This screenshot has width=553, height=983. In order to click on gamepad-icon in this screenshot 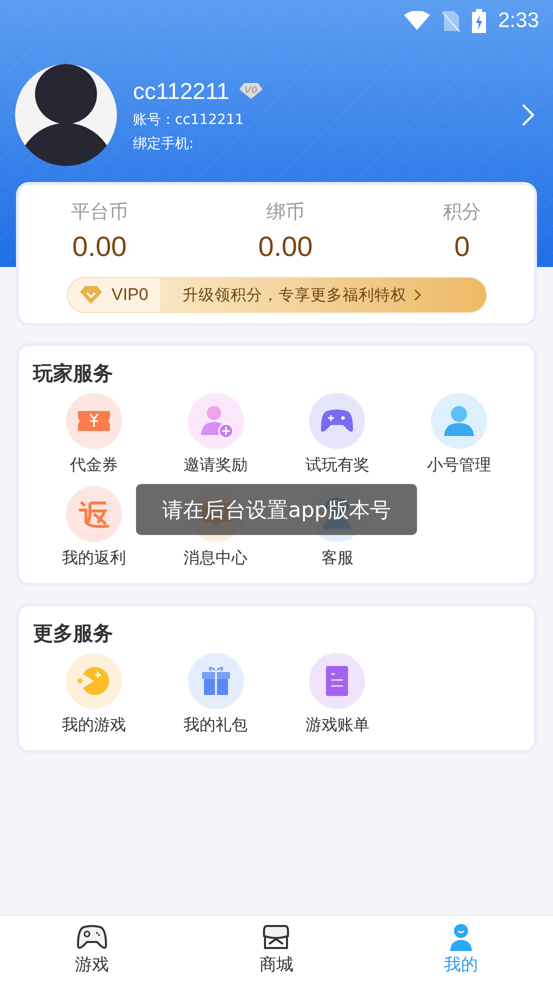, I will do `click(92, 937)`.